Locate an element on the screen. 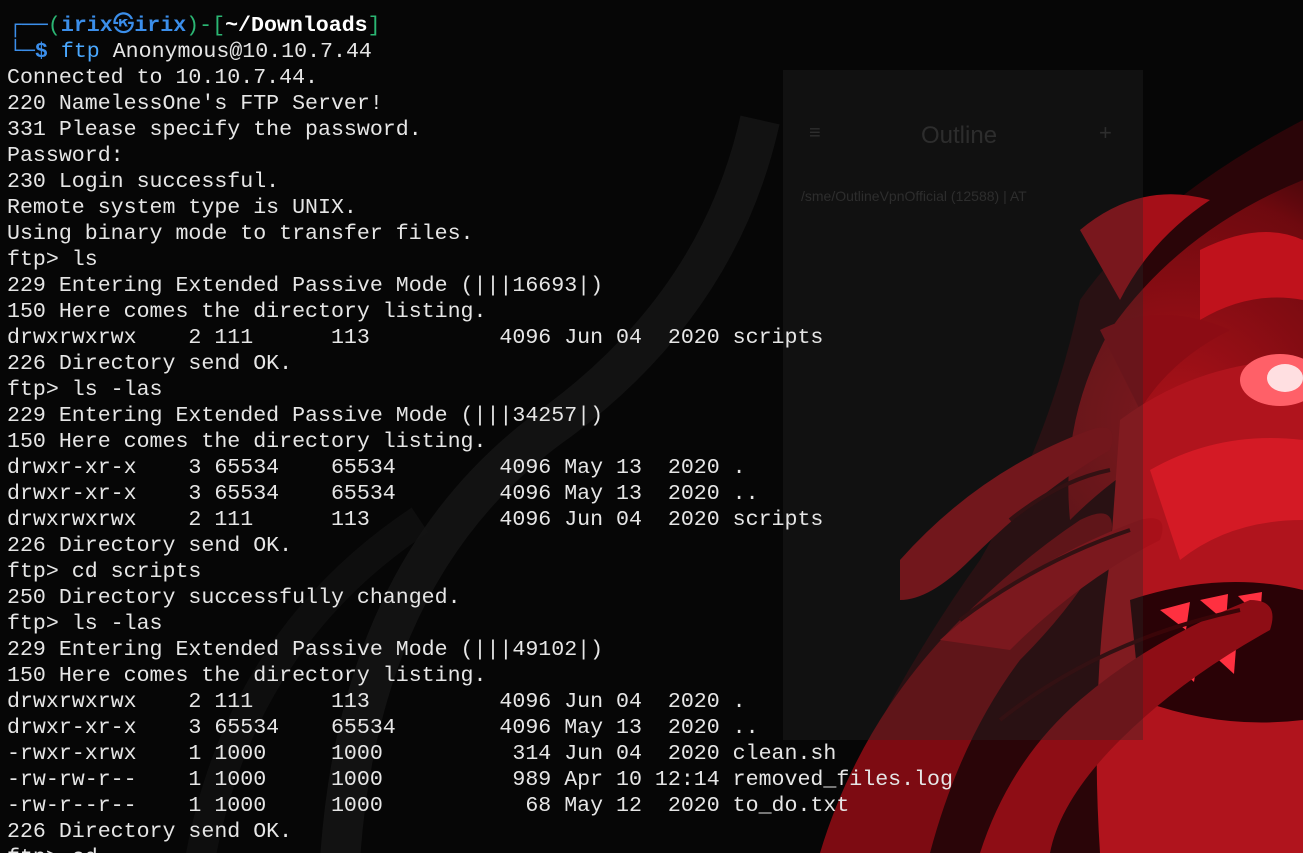  terminal-line: 250 Directory successfully changed. is located at coordinates (234, 598).